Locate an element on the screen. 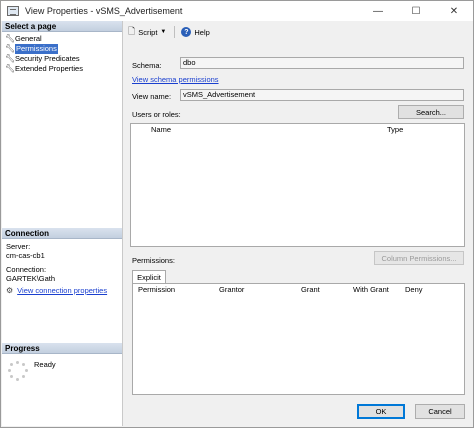  window-title: View Properties - vSMS_Advertisement is located at coordinates (104, 11).